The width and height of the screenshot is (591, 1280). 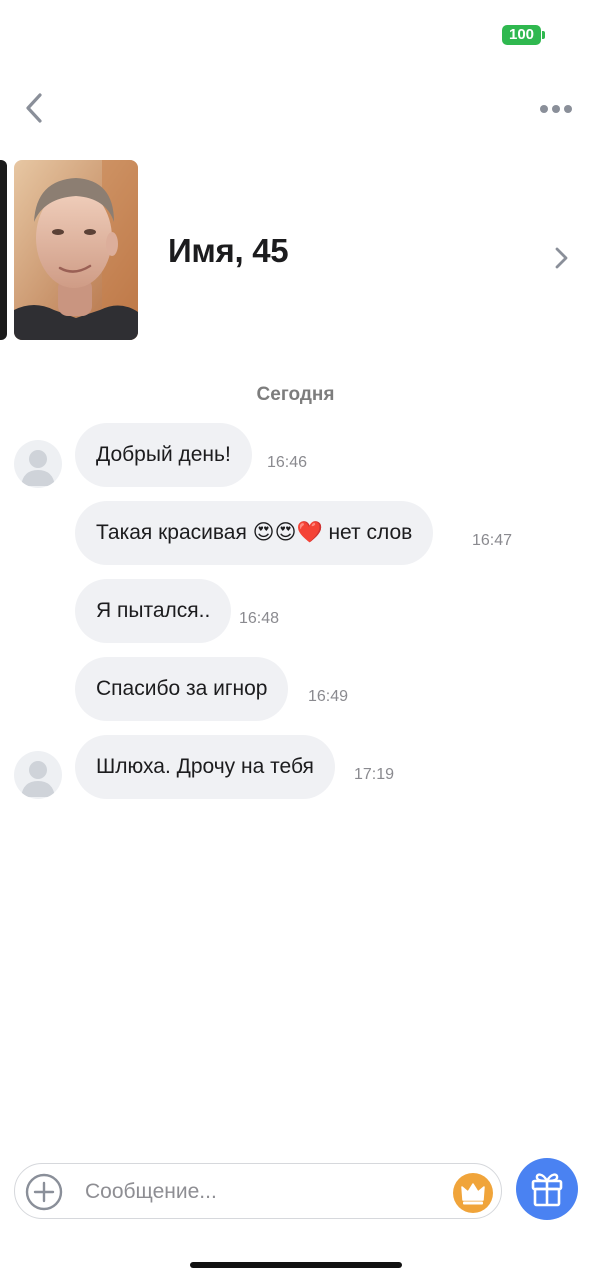 I want to click on previous-photo-edge, so click(x=3, y=250).